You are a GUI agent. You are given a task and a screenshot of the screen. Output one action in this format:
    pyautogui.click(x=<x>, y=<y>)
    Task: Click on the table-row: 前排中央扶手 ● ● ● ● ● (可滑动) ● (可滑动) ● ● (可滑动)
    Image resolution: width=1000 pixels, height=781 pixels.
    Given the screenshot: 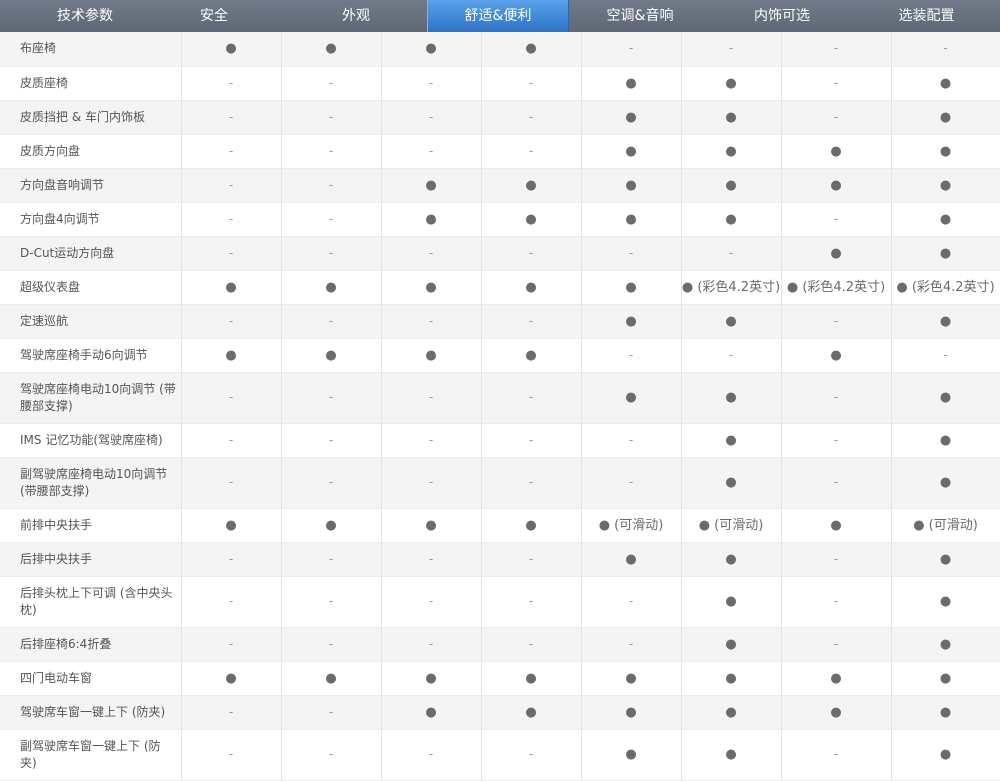 What is the action you would take?
    pyautogui.click(x=500, y=525)
    